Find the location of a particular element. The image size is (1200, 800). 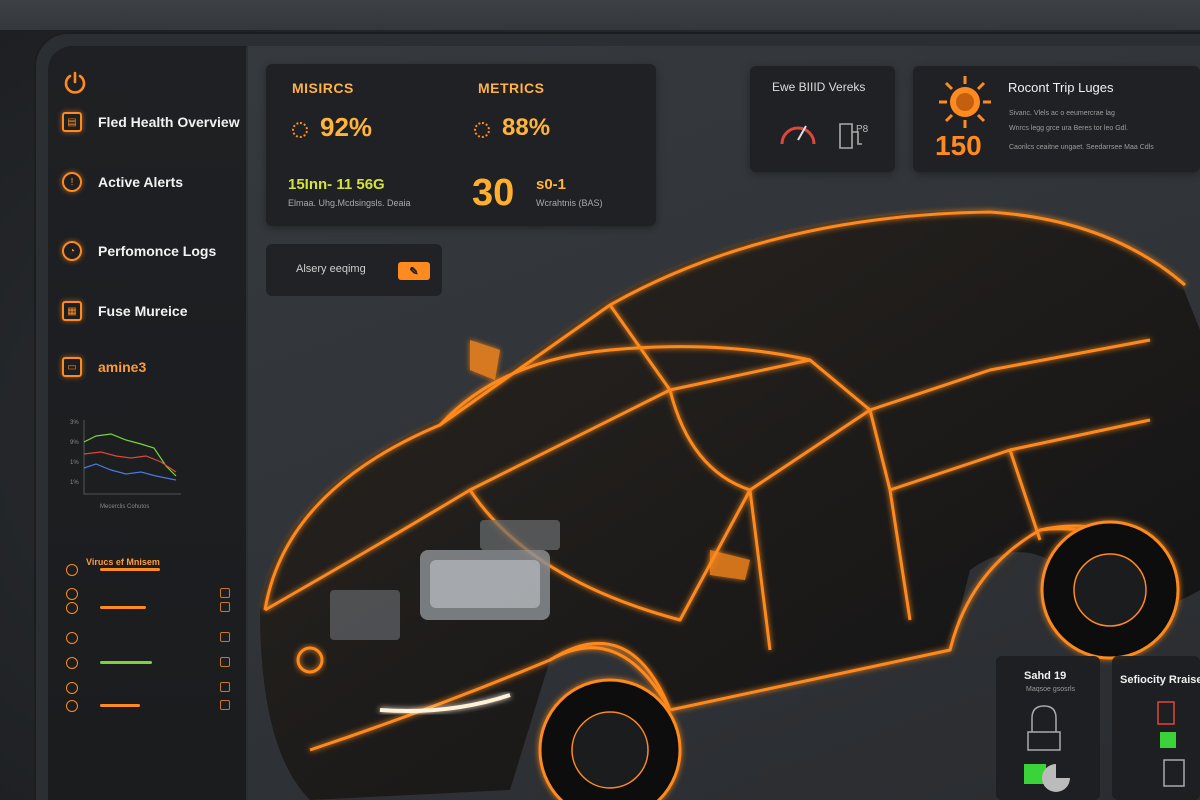

sidebar-item-active-alerts: ! Active Alerts is located at coordinates (122, 182).